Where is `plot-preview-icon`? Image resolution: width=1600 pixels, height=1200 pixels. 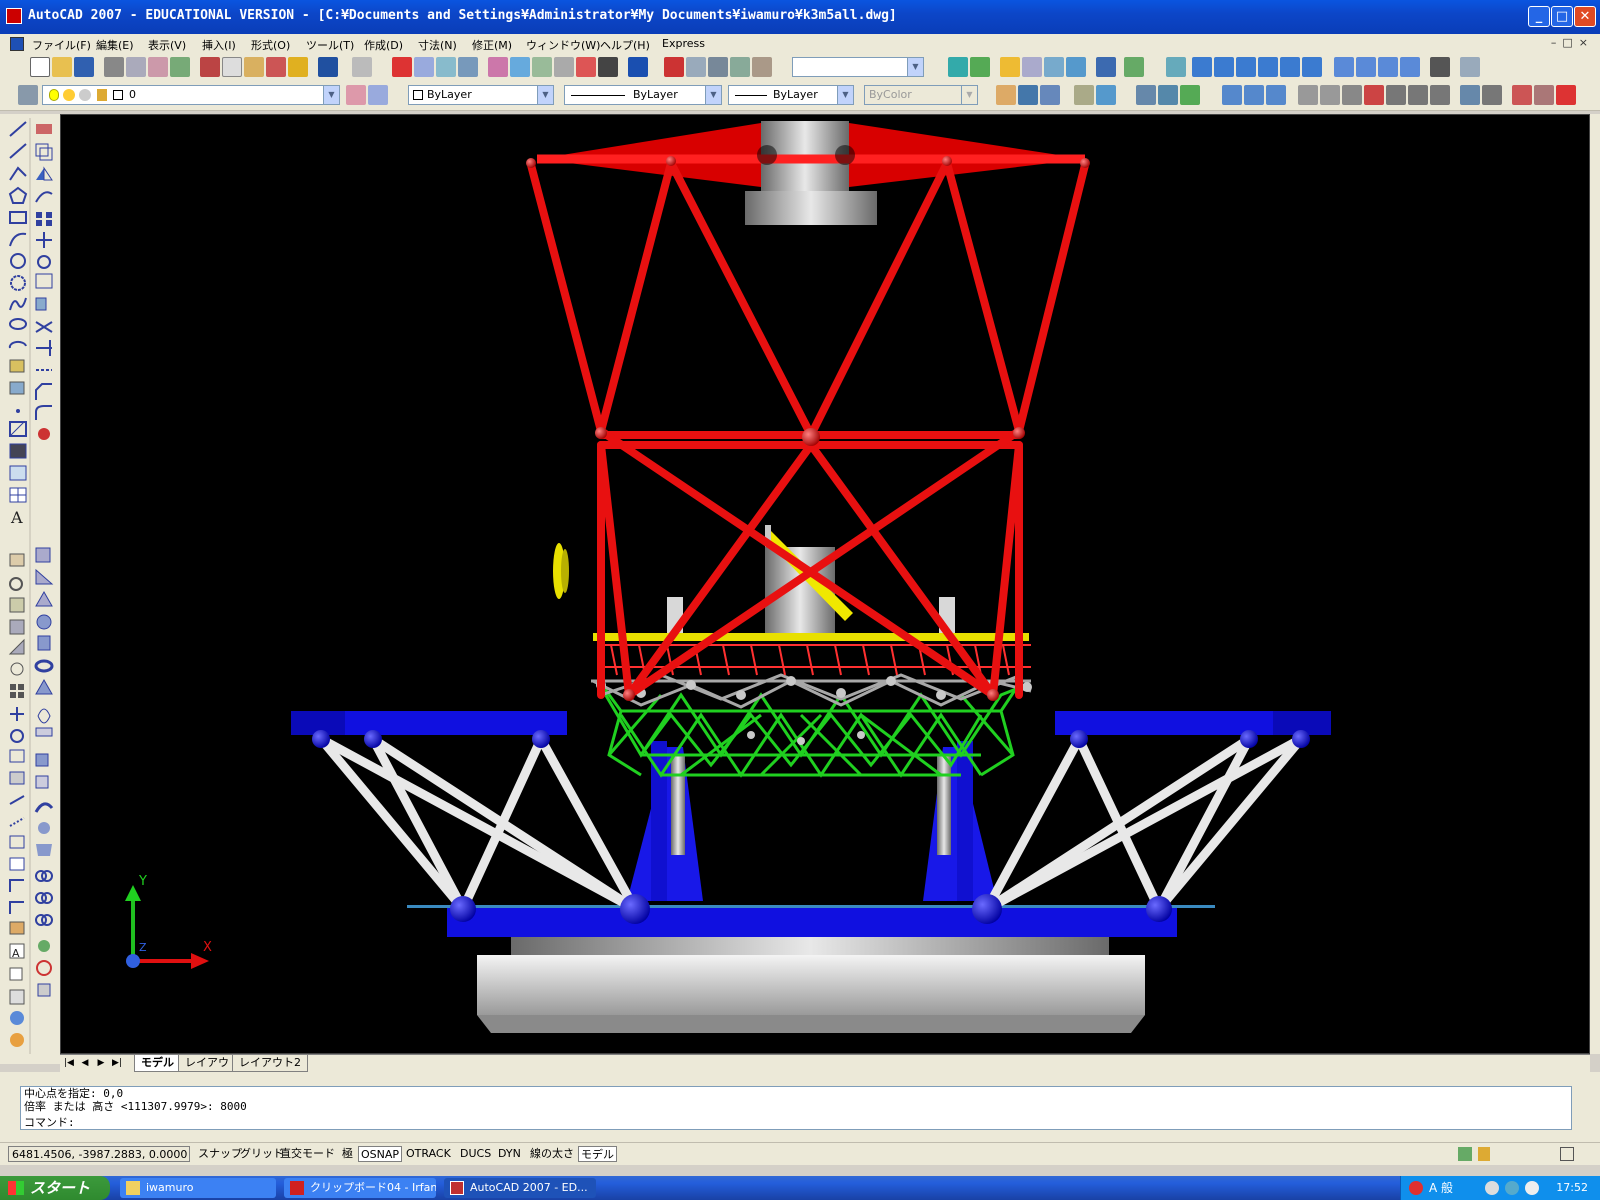 plot-preview-icon is located at coordinates (136, 67).